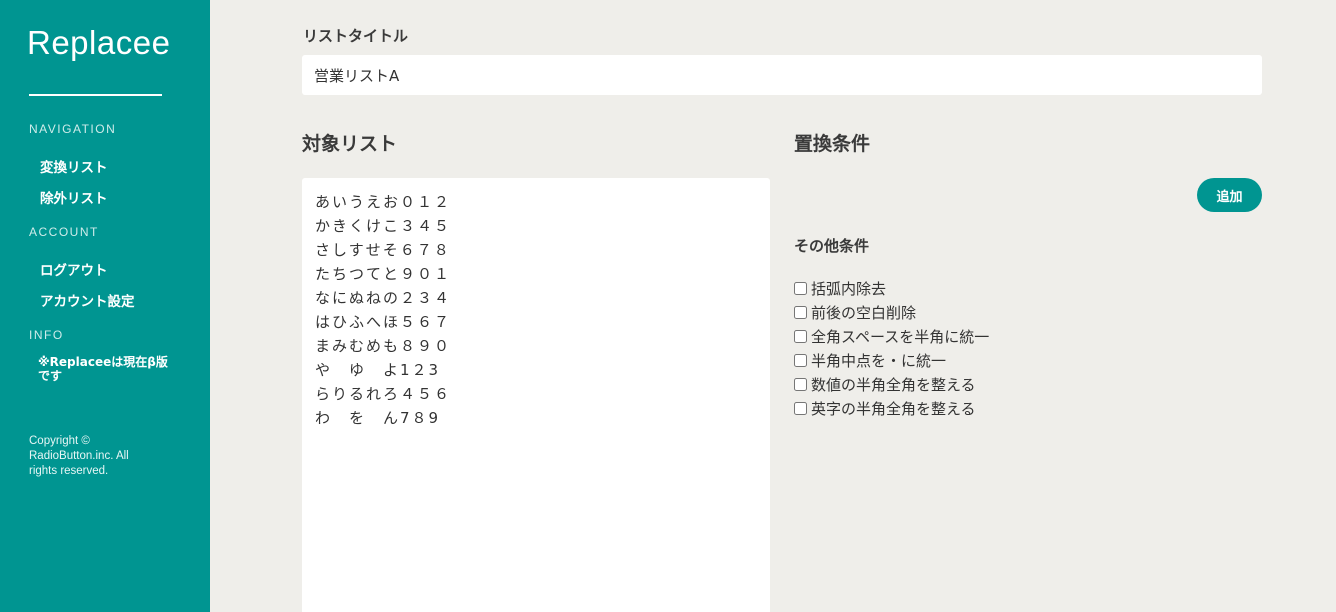 The height and width of the screenshot is (612, 1336). I want to click on option-label: 前後の空白削除, so click(864, 312).